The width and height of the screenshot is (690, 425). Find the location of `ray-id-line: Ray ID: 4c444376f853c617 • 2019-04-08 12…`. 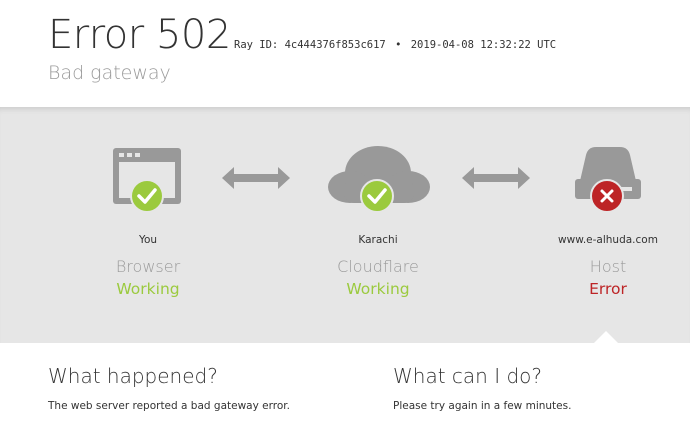

ray-id-line: Ray ID: 4c444376f853c617 • 2019-04-08 12… is located at coordinates (395, 45).